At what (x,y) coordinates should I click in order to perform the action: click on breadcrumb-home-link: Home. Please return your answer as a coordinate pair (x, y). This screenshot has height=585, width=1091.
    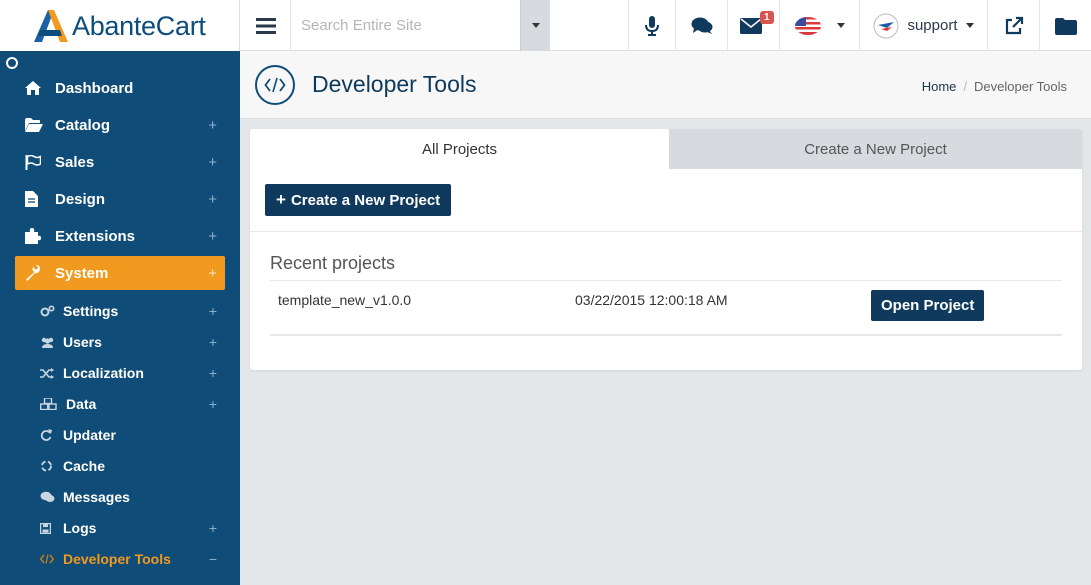
    Looking at the image, I should click on (939, 86).